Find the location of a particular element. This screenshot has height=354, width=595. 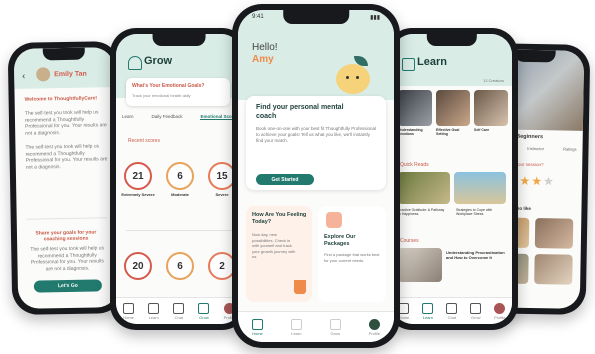

score-label: Extremely Severe is located at coordinates (138, 194).